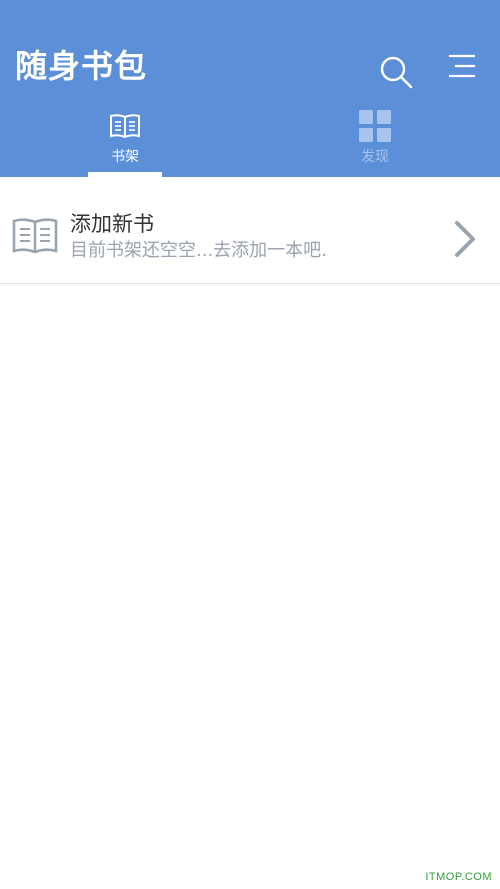  I want to click on bookshelf-list: 添加新书 目前书架还空空...去添加一本吧., so click(250, 230).